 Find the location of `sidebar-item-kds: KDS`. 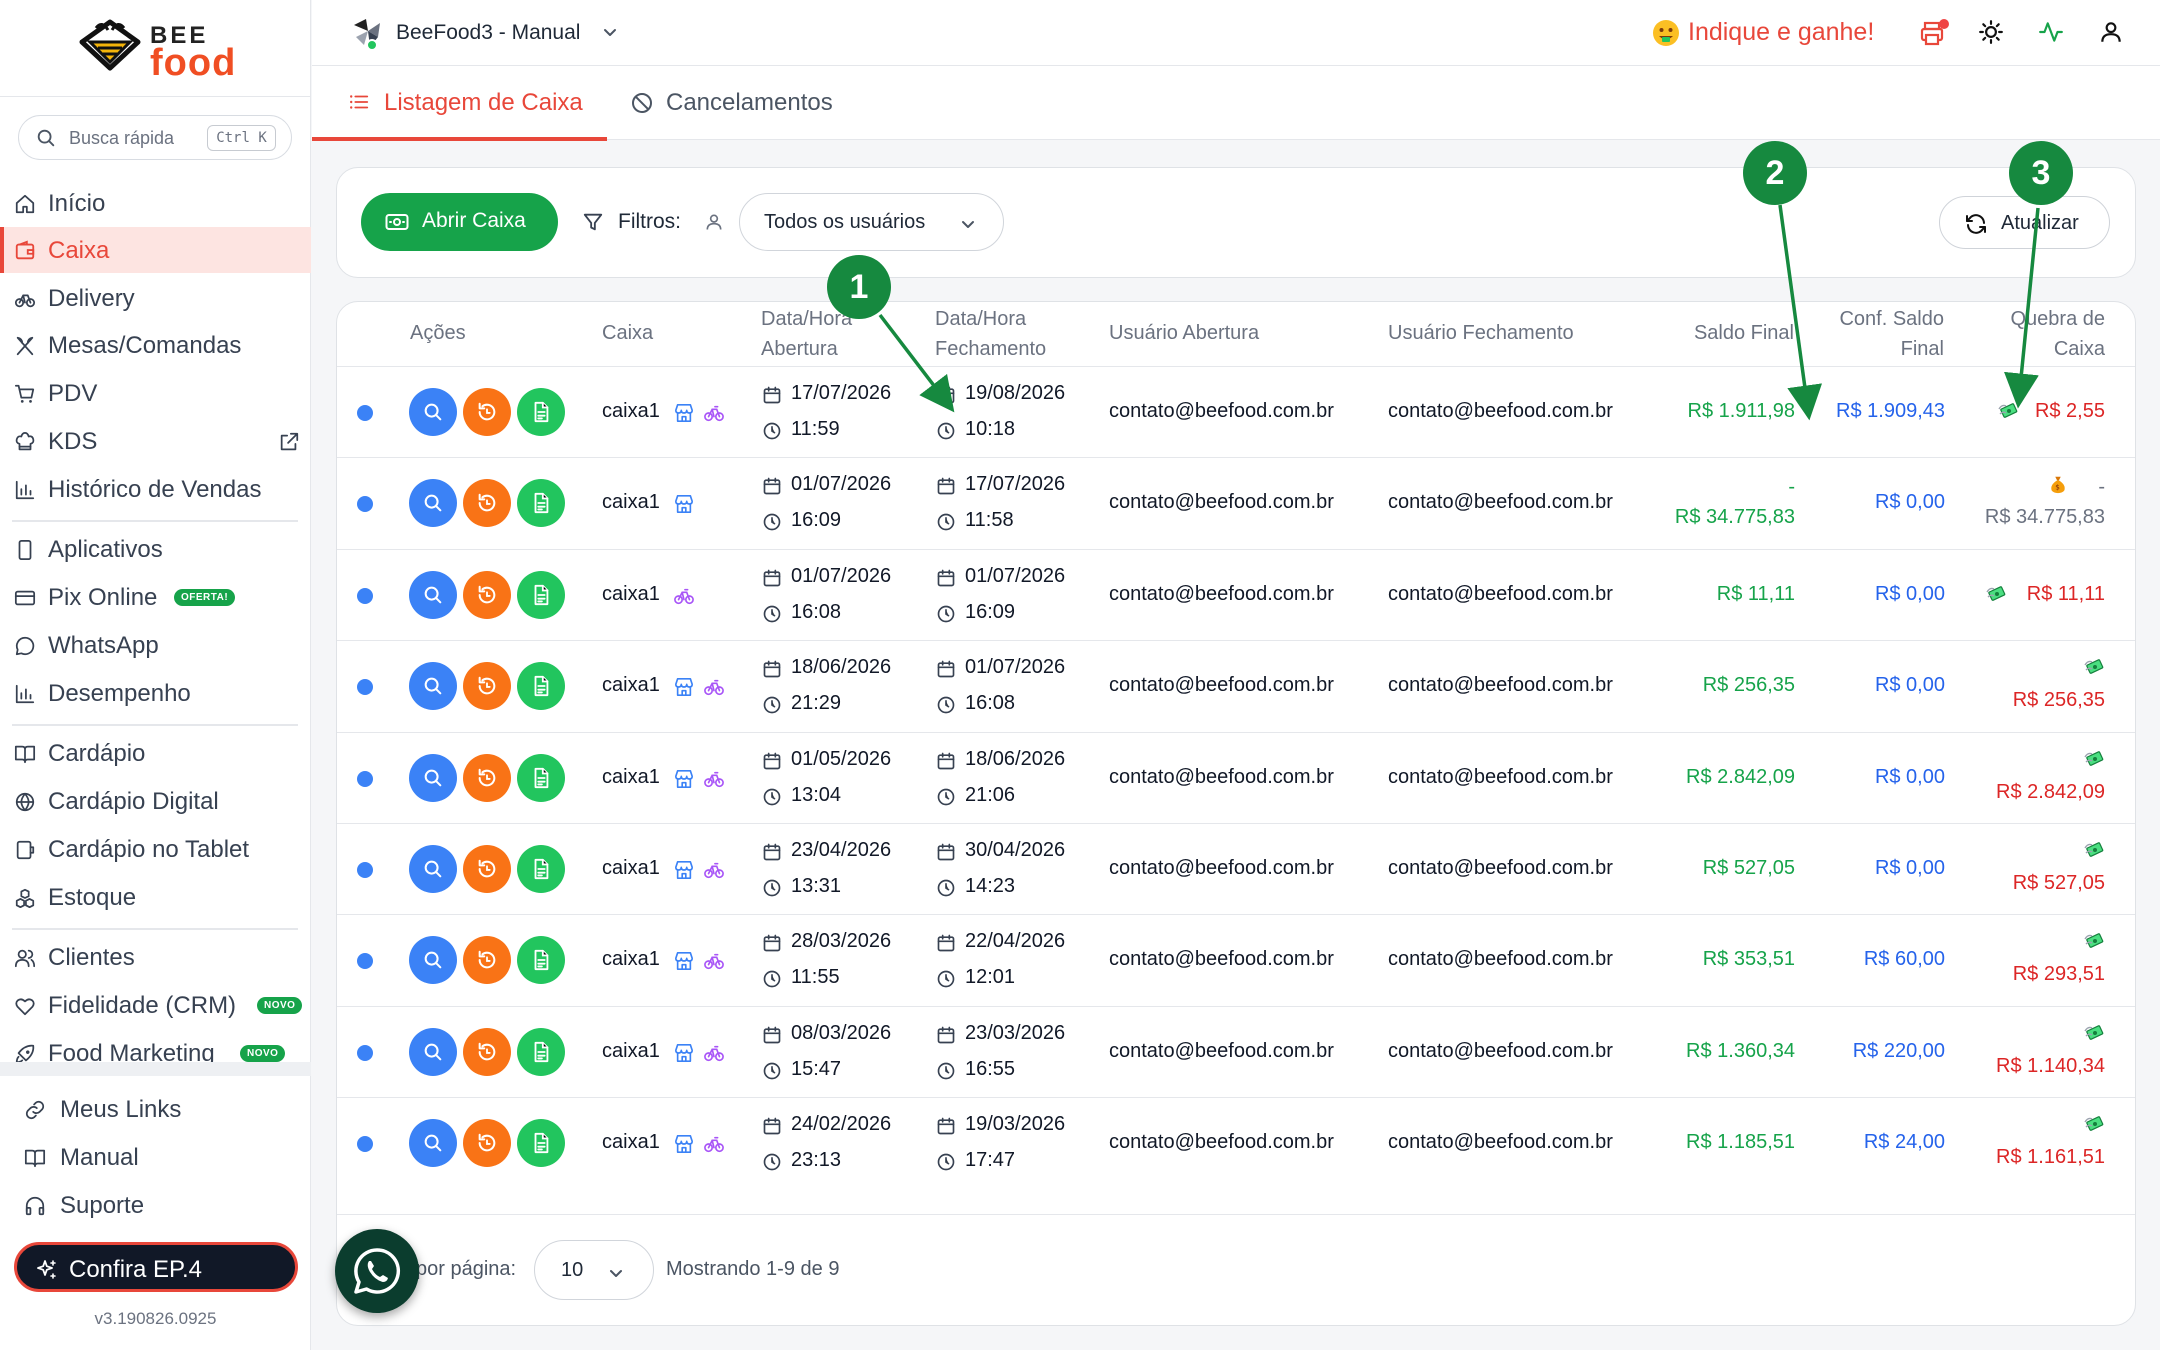

sidebar-item-kds: KDS is located at coordinates (155, 441).